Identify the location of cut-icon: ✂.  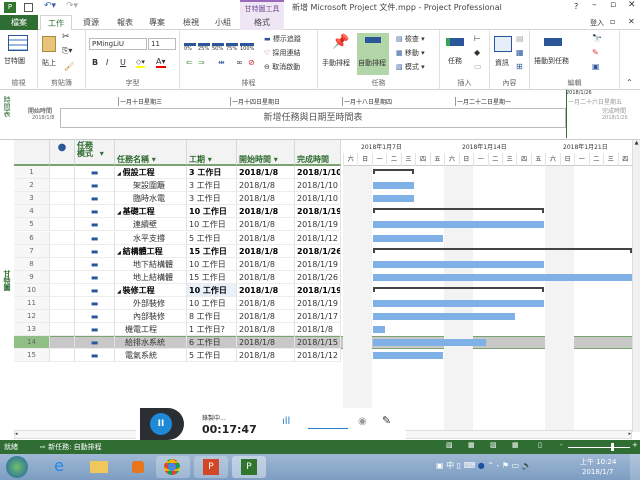
(66, 37).